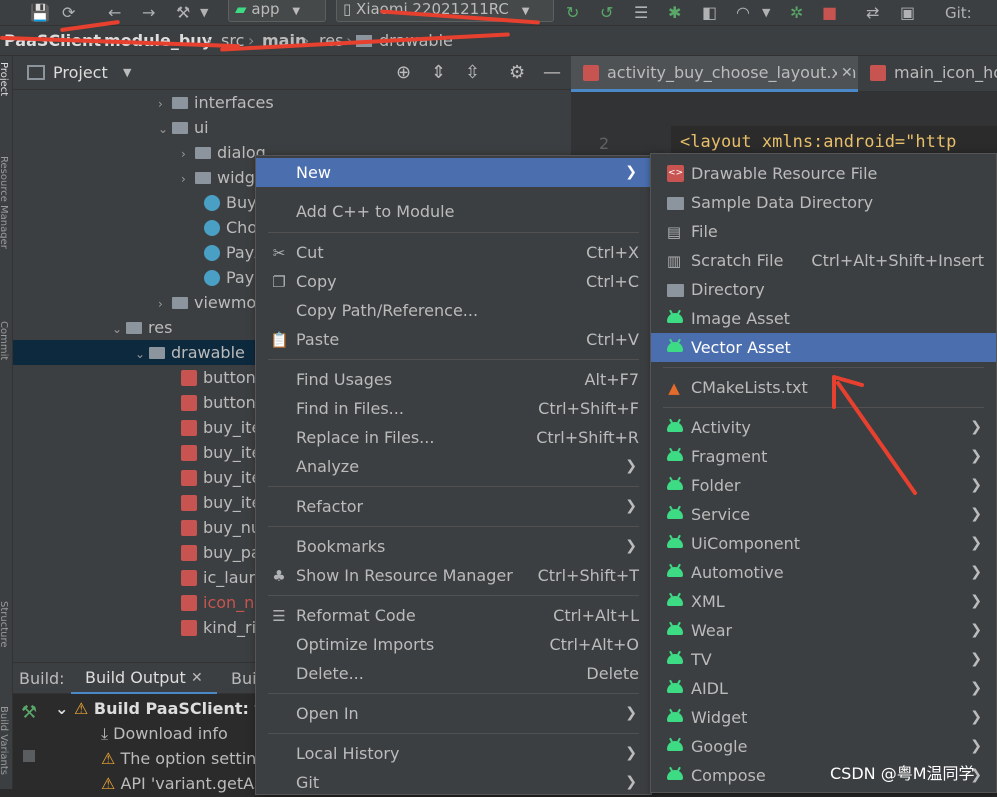 This screenshot has width=997, height=797. Describe the element at coordinates (438, 73) in the screenshot. I see `expand-all-icon: ⇕` at that location.